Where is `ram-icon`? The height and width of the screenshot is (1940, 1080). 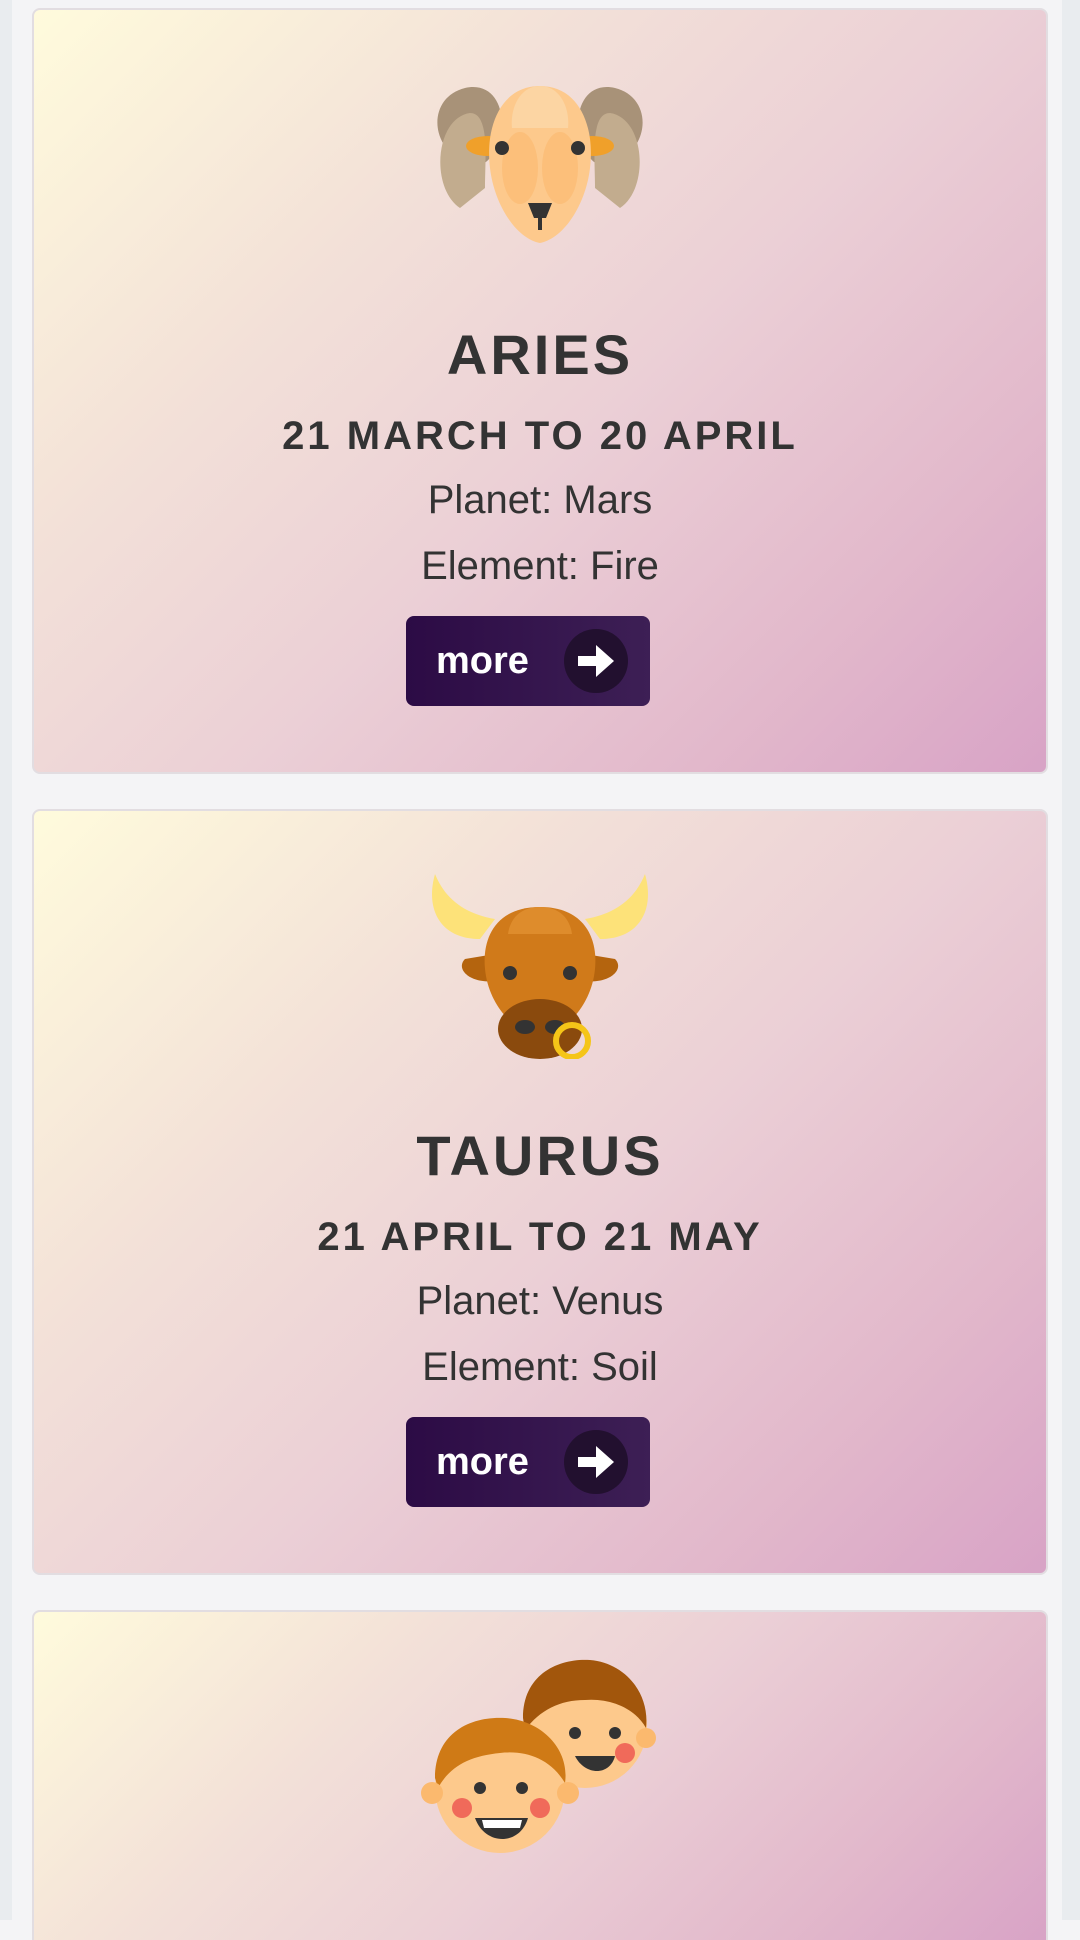
ram-icon is located at coordinates (540, 164).